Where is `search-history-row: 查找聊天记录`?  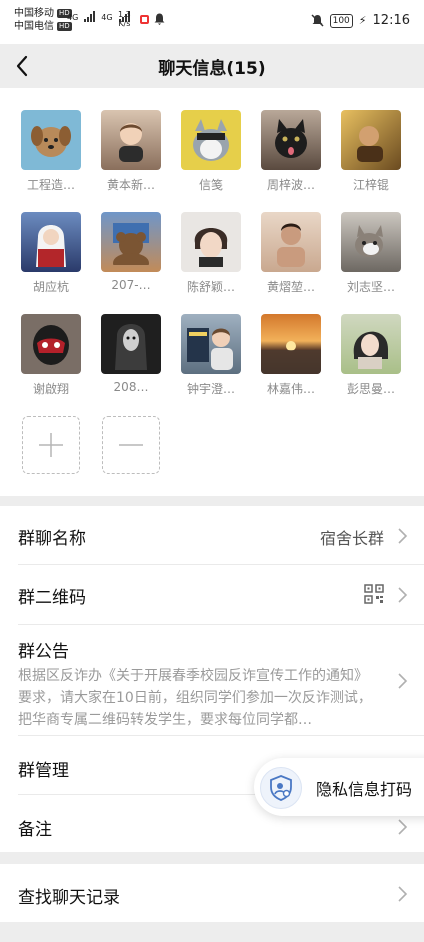
search-history-row: 查找聊天记录 is located at coordinates (212, 893).